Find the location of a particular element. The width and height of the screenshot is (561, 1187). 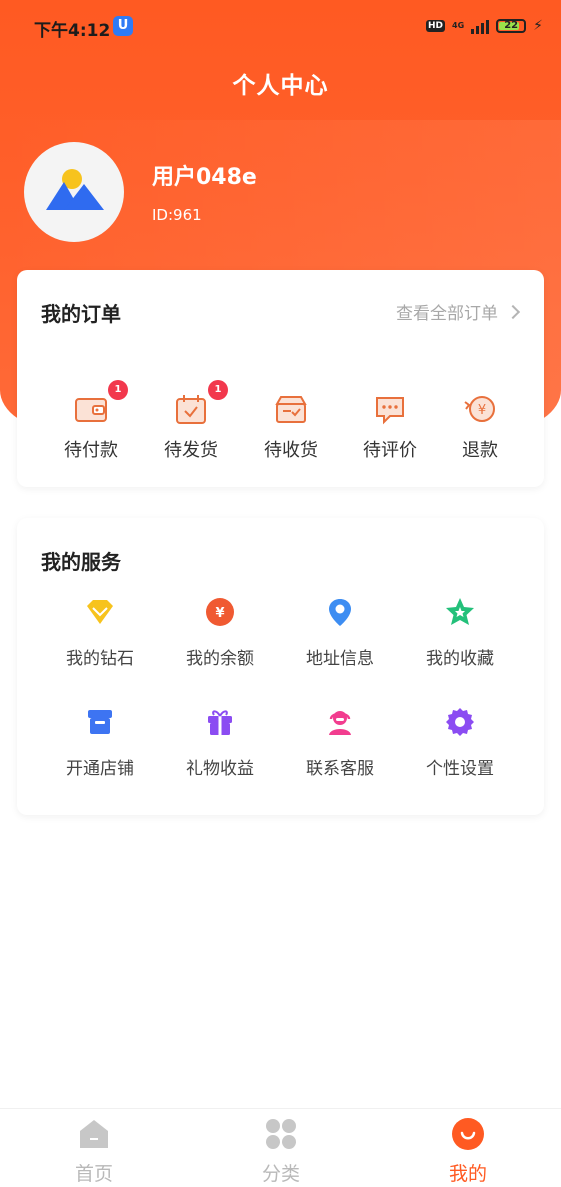

orders-title: 我的订单 is located at coordinates (81, 314).